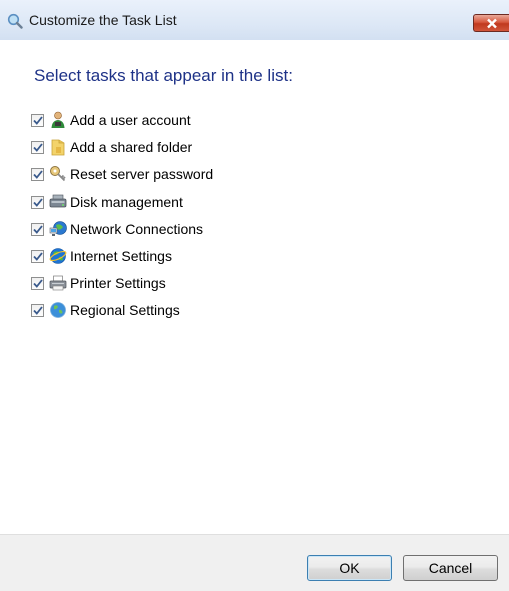 Image resolution: width=509 pixels, height=591 pixels. What do you see at coordinates (137, 228) in the screenshot?
I see `task-label: Network Connections` at bounding box center [137, 228].